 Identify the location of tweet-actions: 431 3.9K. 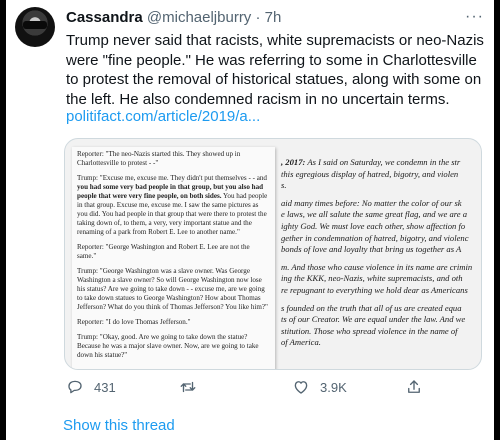
(276, 388).